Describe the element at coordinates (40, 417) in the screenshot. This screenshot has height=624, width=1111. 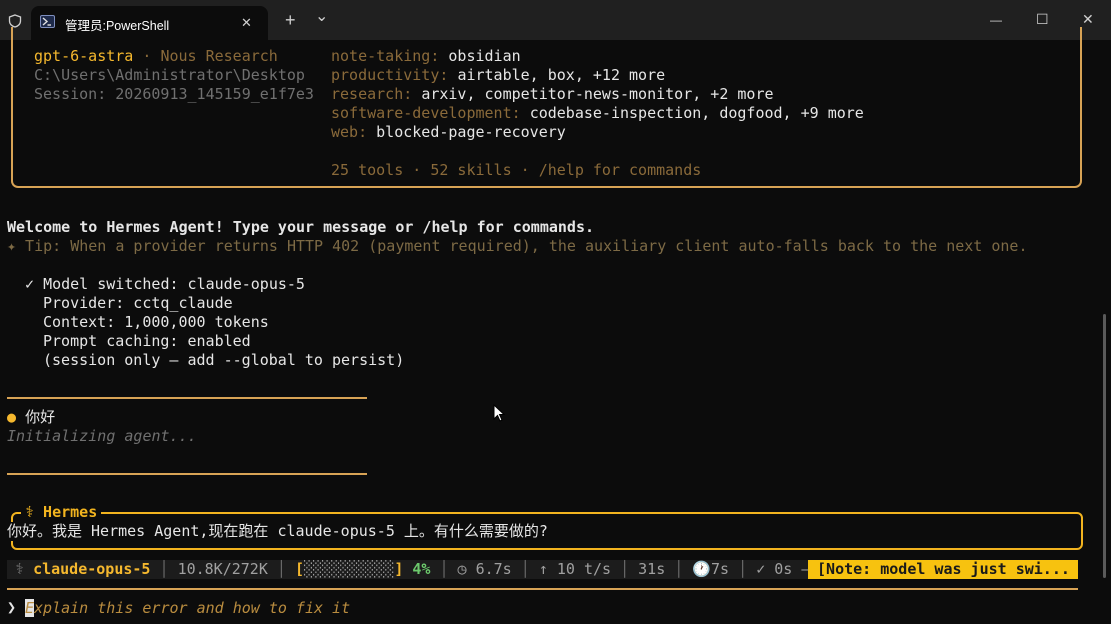
I see `user-message-text: 你好` at that location.